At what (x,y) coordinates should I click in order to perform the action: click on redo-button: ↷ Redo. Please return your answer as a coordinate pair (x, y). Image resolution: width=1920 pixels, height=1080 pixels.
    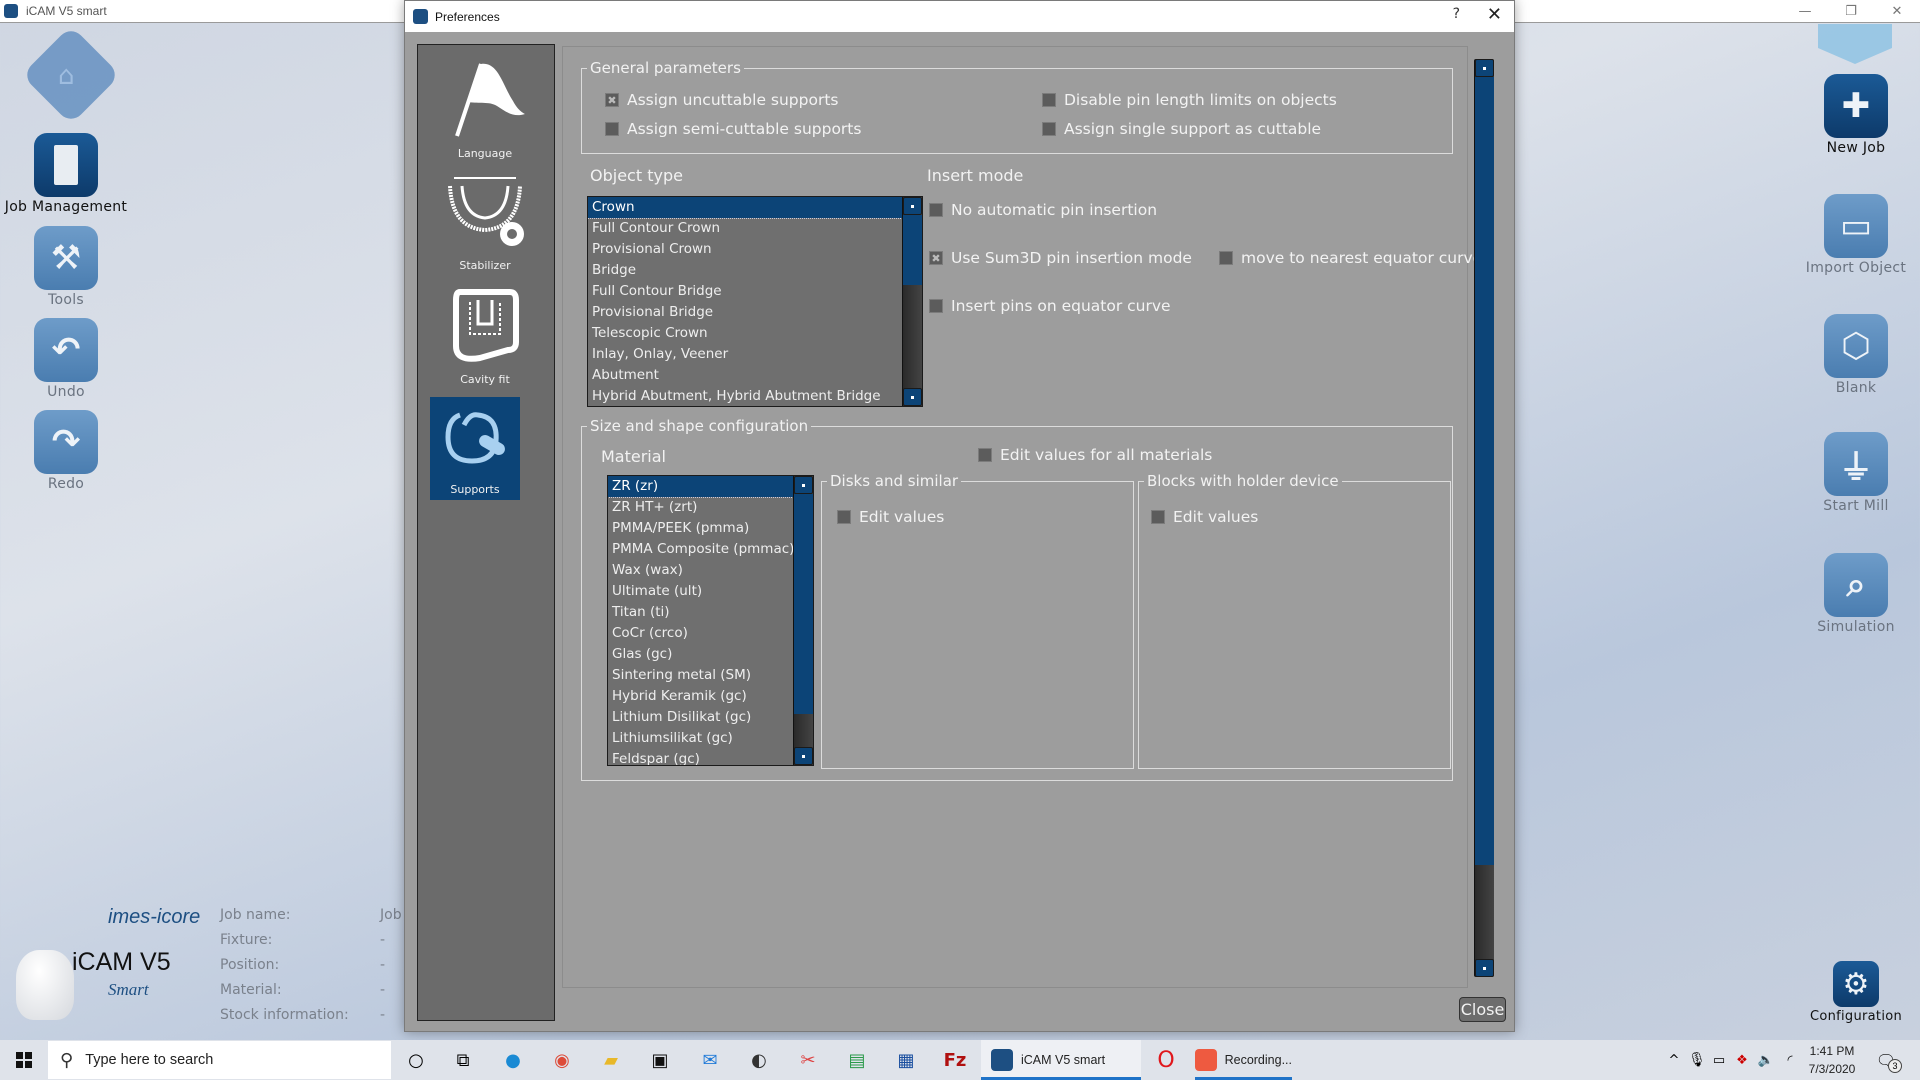
    Looking at the image, I should click on (66, 451).